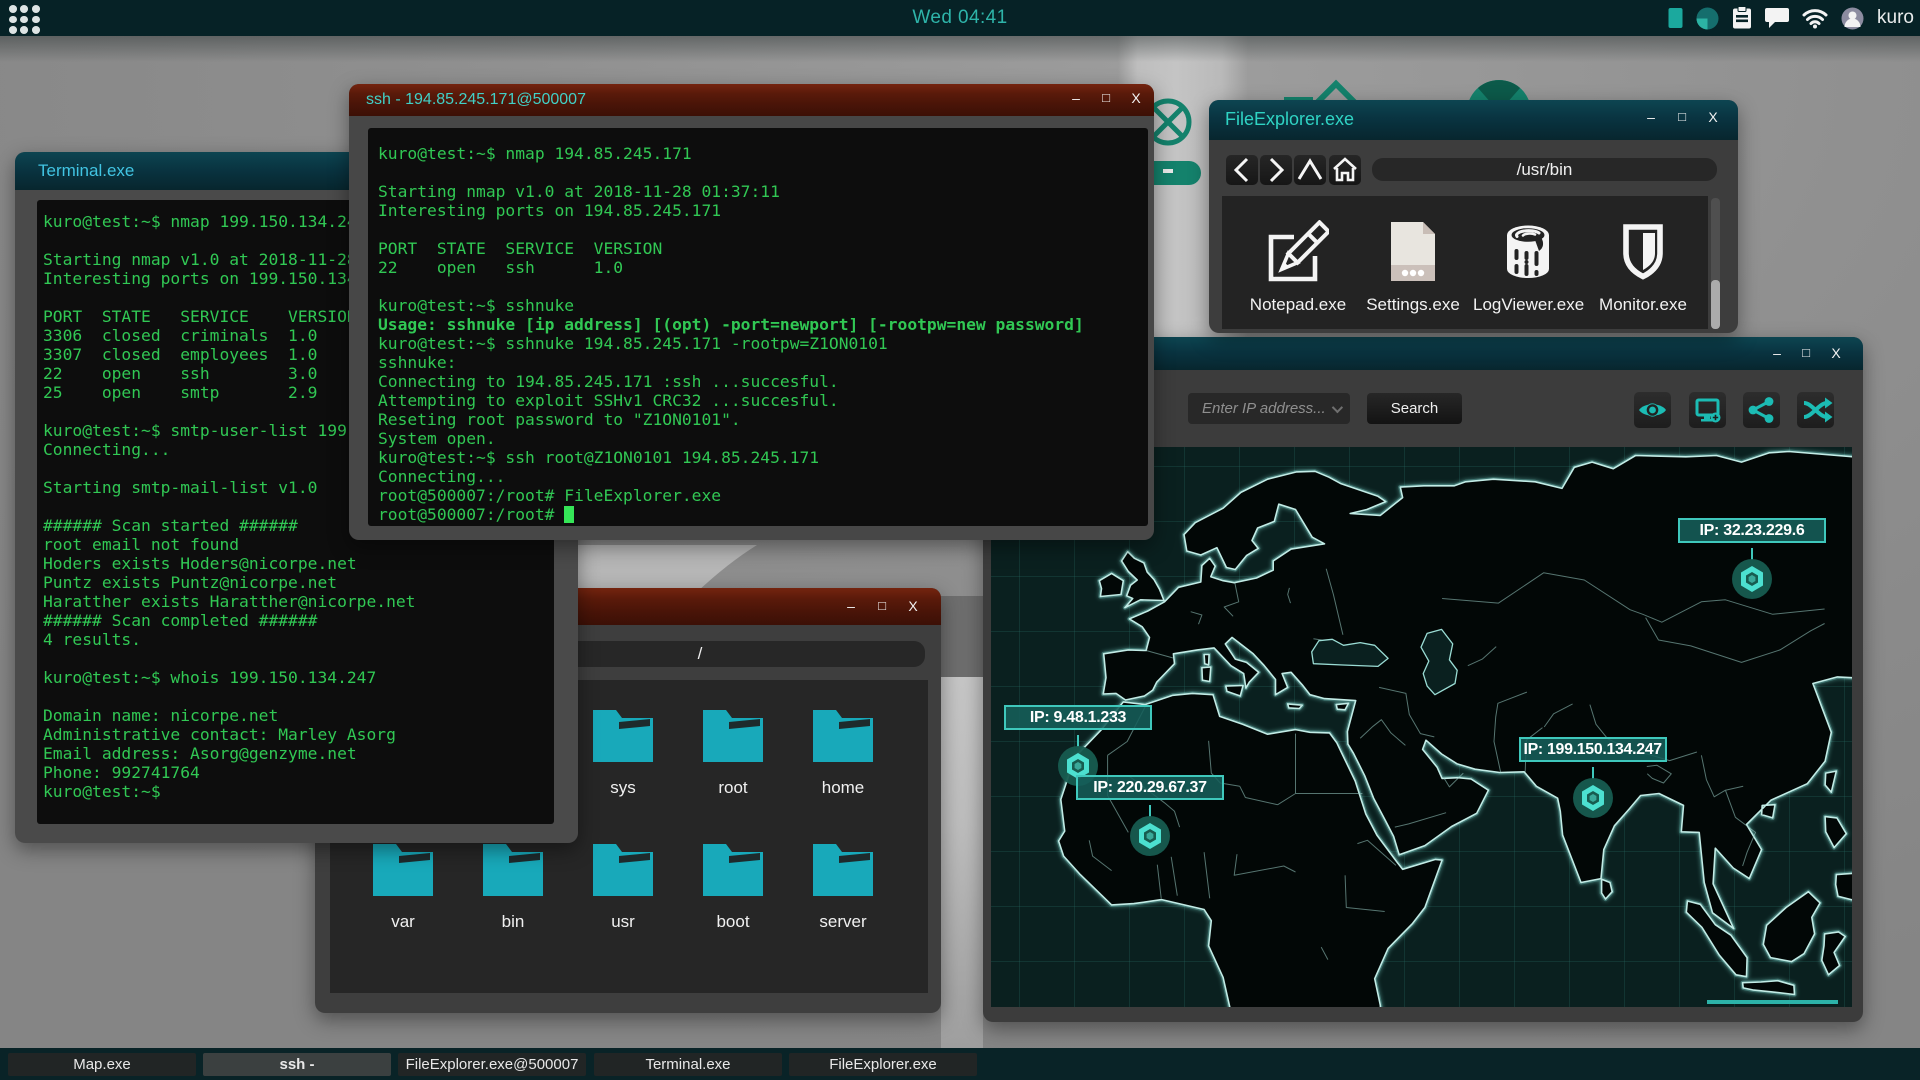 This screenshot has width=1920, height=1080. Describe the element at coordinates (1895, 17) in the screenshot. I see `username: kuro` at that location.